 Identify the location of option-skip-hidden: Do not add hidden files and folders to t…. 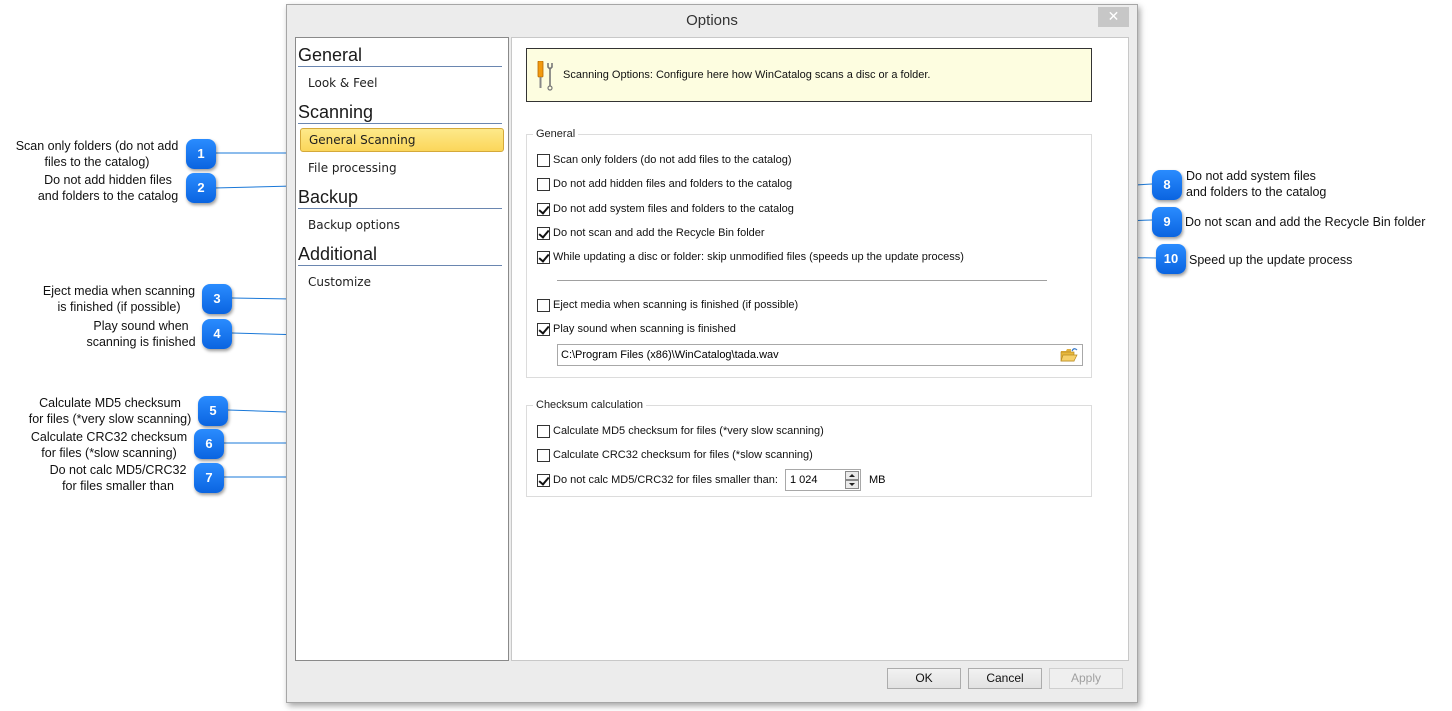
(664, 184).